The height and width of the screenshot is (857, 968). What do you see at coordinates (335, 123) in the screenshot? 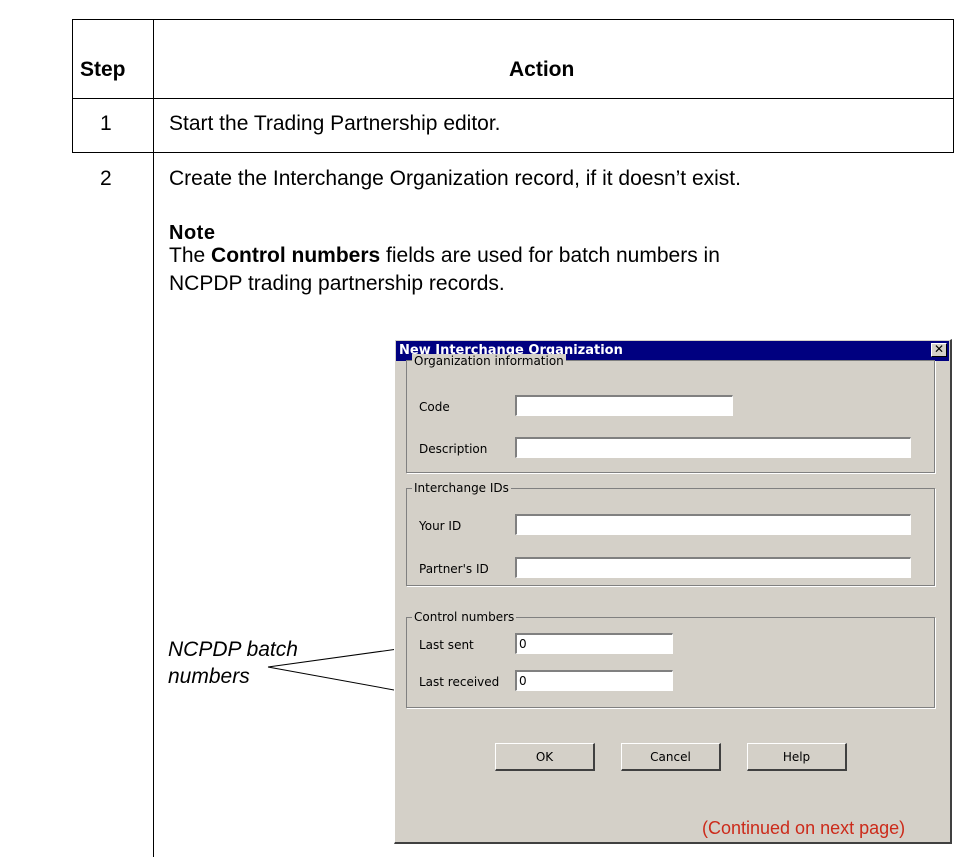
I see `step-action-1: Start the Trading Partnership editor.` at bounding box center [335, 123].